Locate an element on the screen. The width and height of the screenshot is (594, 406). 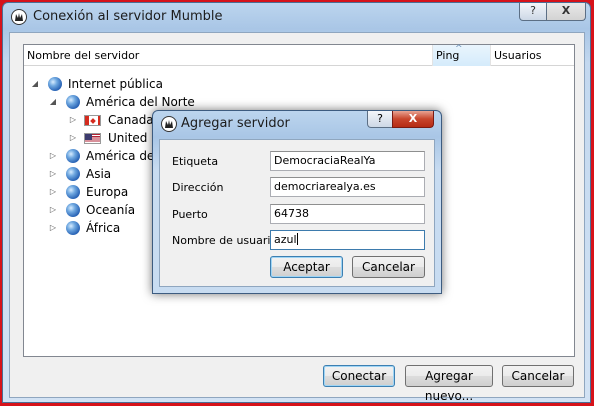
flag-usa-icon is located at coordinates (92, 138).